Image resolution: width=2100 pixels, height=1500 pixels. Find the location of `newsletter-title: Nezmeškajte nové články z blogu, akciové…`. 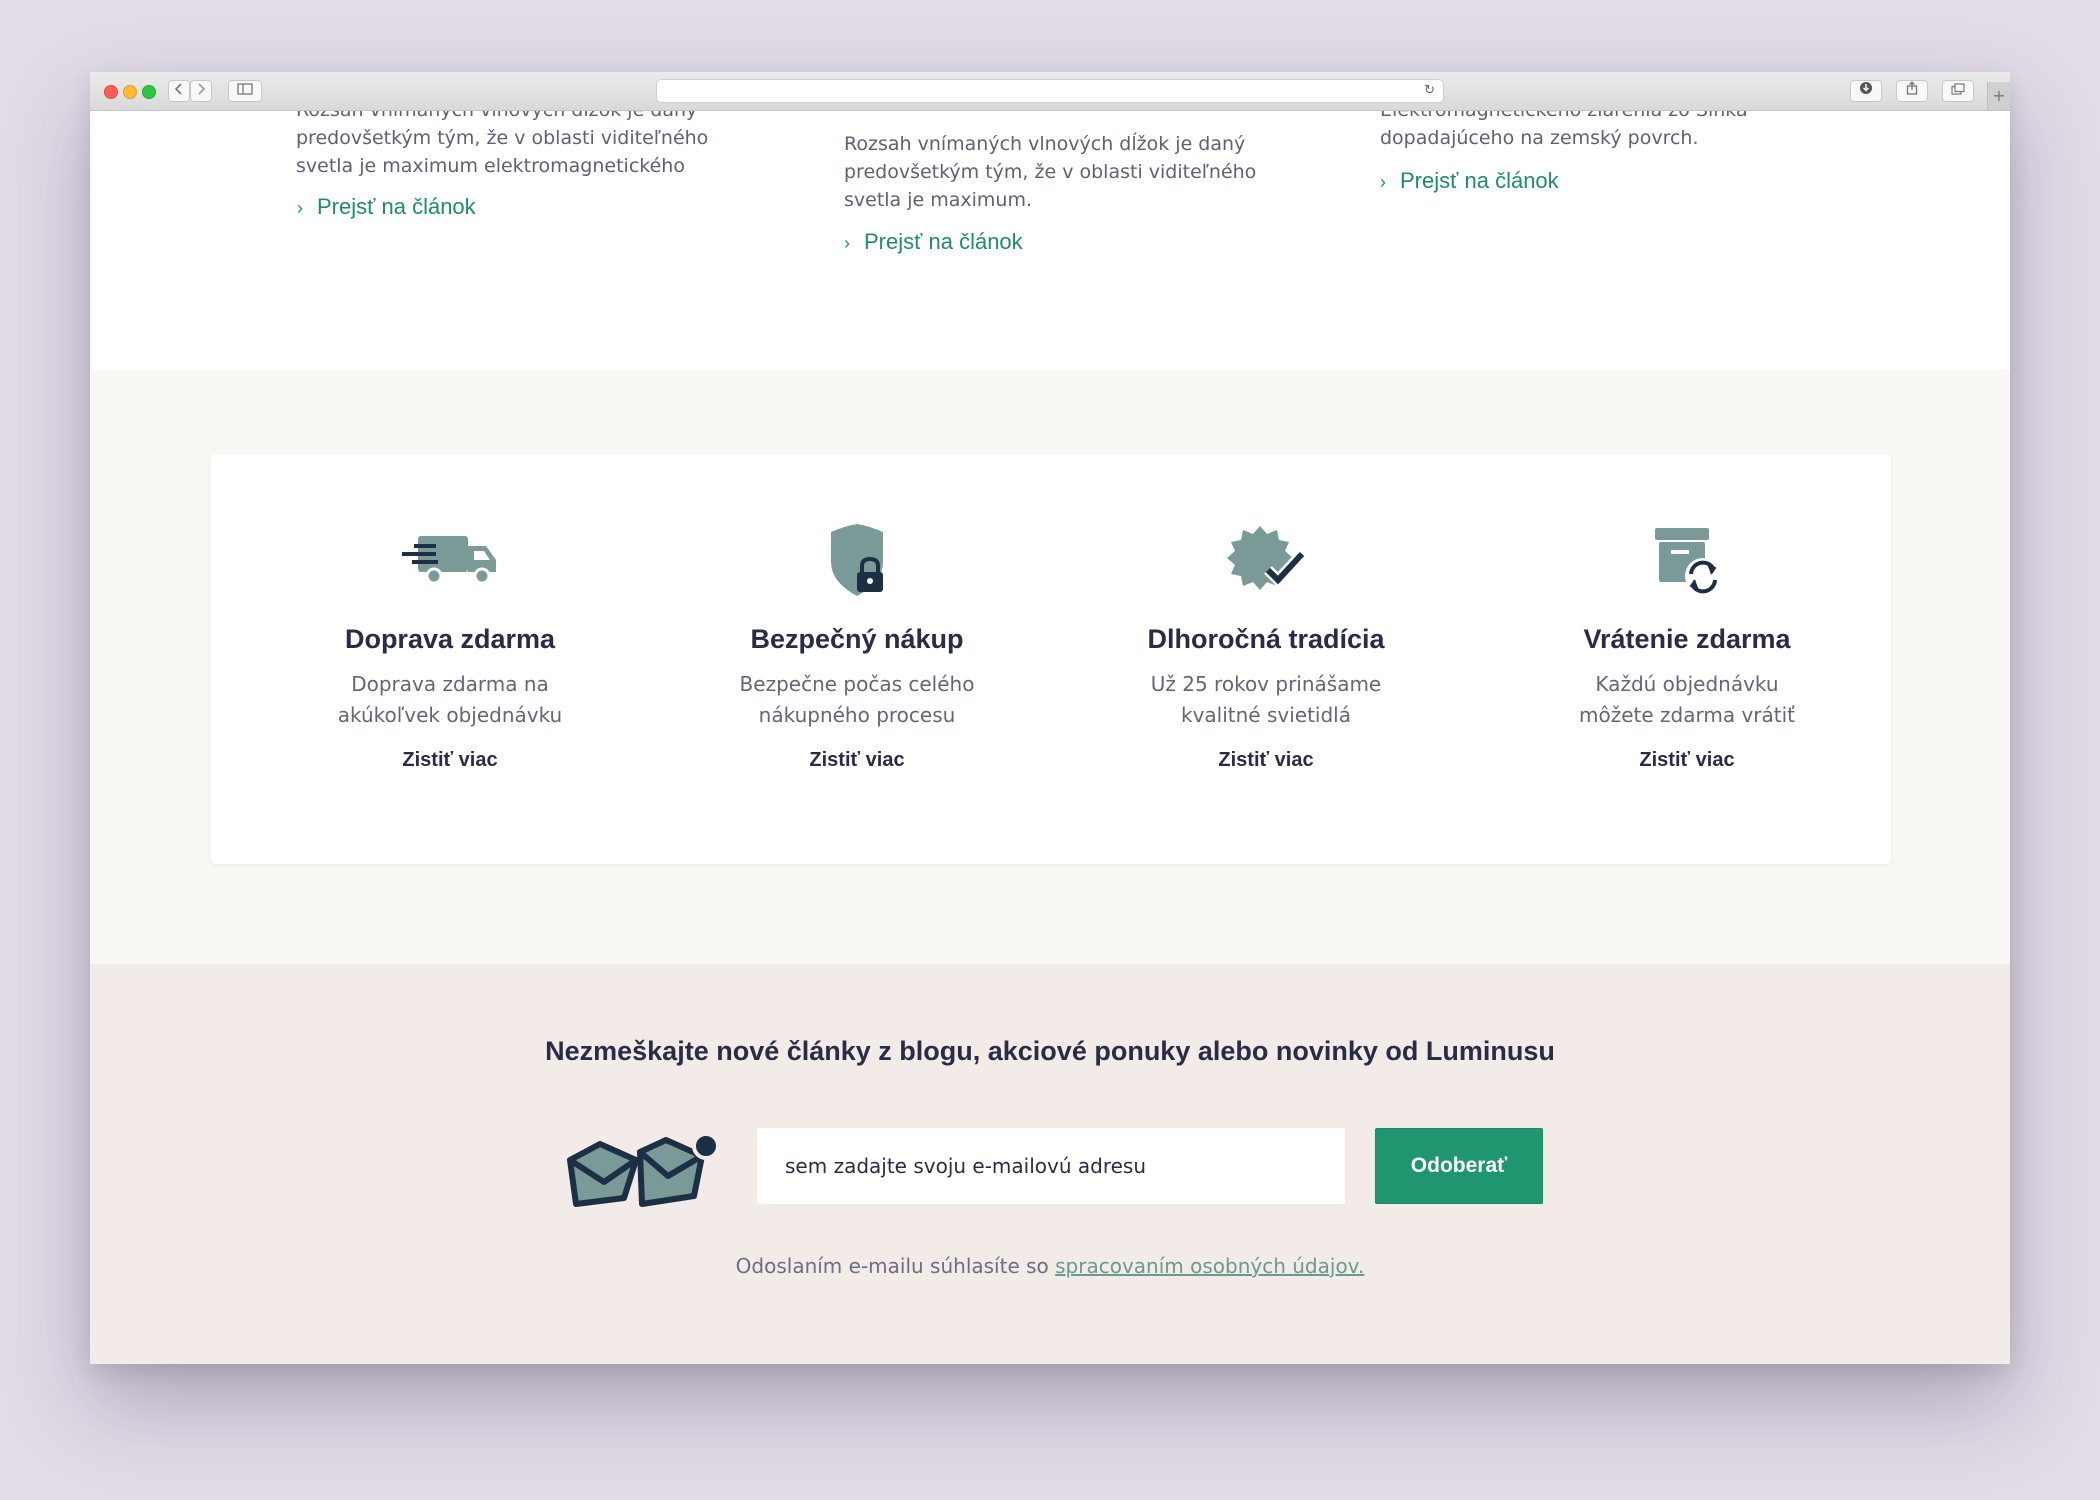

newsletter-title: Nezmeškajte nové články z blogu, akciové… is located at coordinates (1050, 1051).